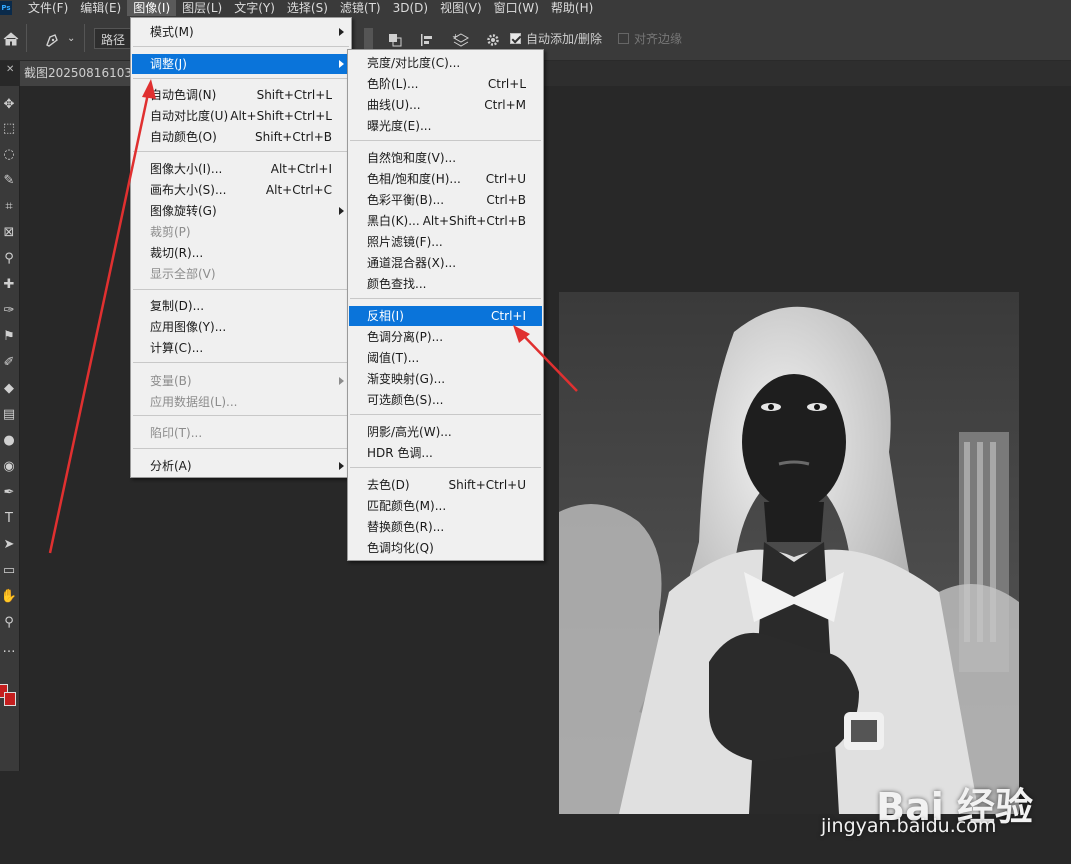 The width and height of the screenshot is (1071, 864). I want to click on auto-add-delete-label: 自动添加/删除, so click(564, 39).